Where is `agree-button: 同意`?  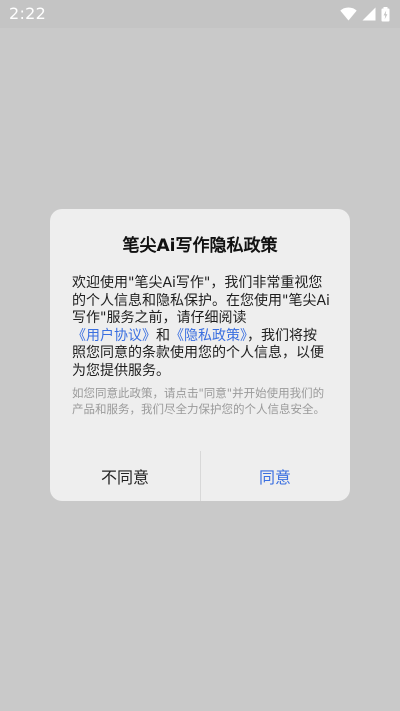 agree-button: 同意 is located at coordinates (275, 476).